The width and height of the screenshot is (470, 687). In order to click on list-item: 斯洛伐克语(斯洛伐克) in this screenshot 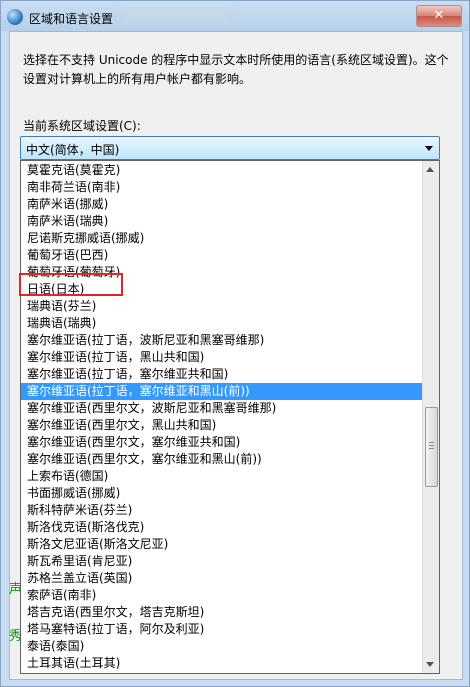, I will do `click(222, 527)`.